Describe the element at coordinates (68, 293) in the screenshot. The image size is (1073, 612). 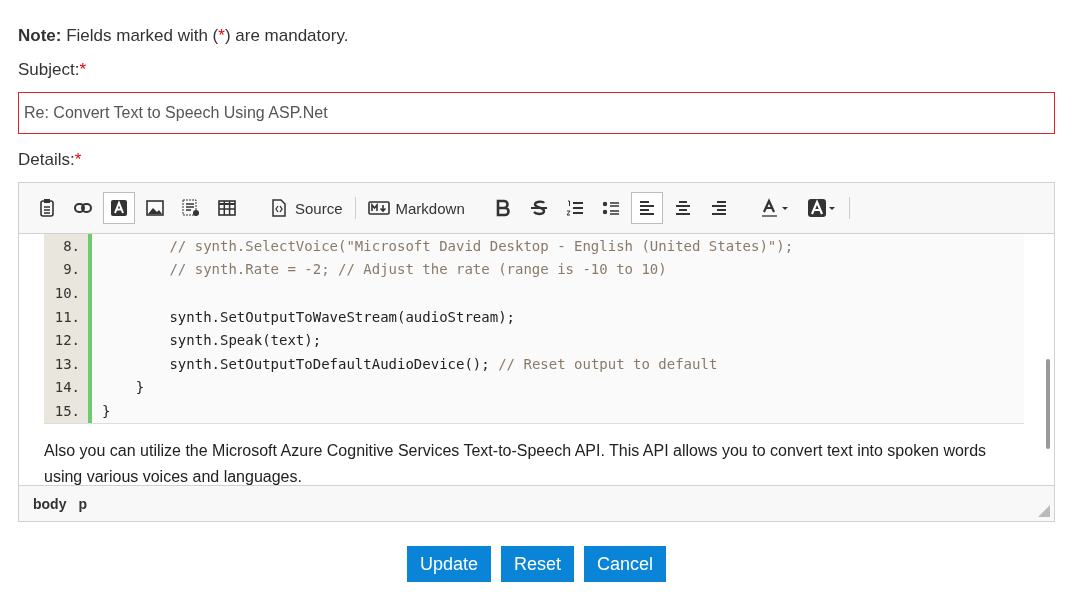
I see `line-number: 10.` at that location.